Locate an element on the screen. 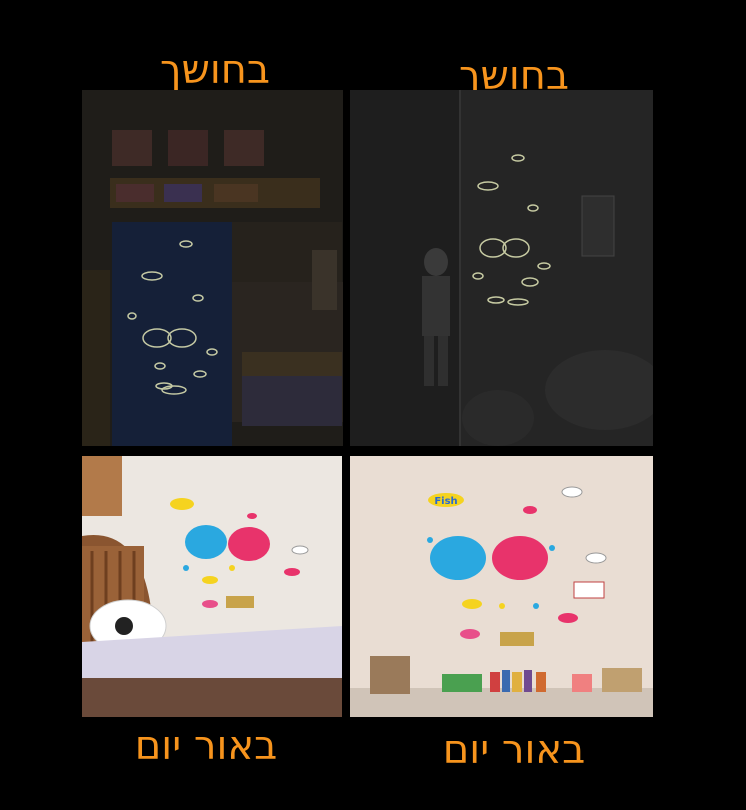 The image size is (746, 810). photo-bedroom-day is located at coordinates (212, 586).